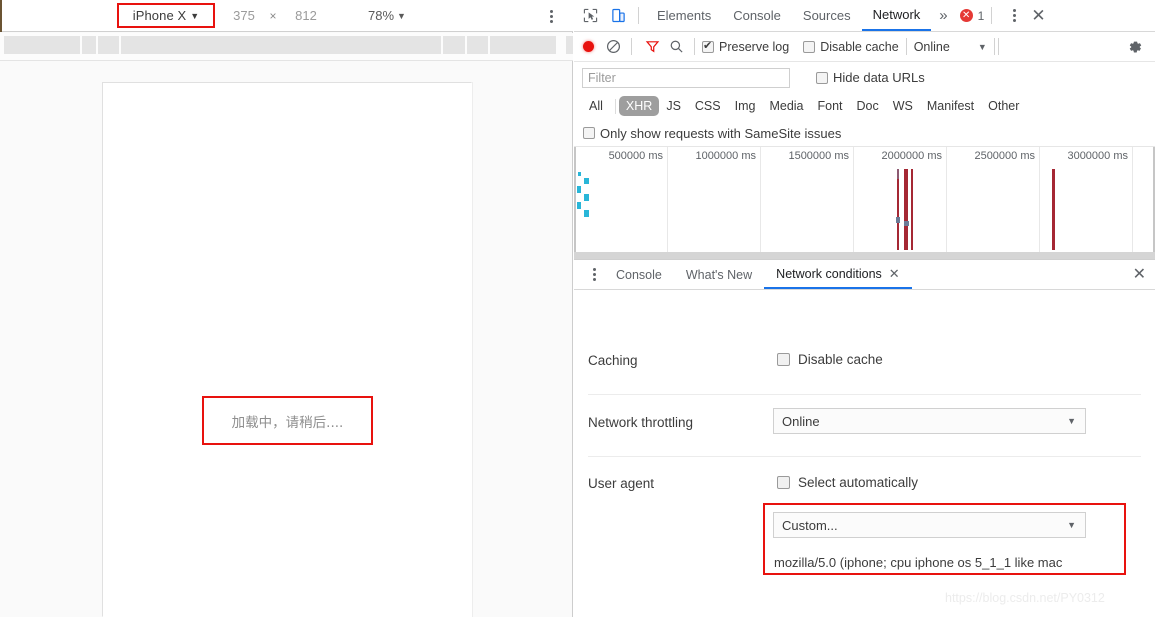 The image size is (1155, 617). I want to click on disable-cache-label: Disable cache, so click(859, 46).